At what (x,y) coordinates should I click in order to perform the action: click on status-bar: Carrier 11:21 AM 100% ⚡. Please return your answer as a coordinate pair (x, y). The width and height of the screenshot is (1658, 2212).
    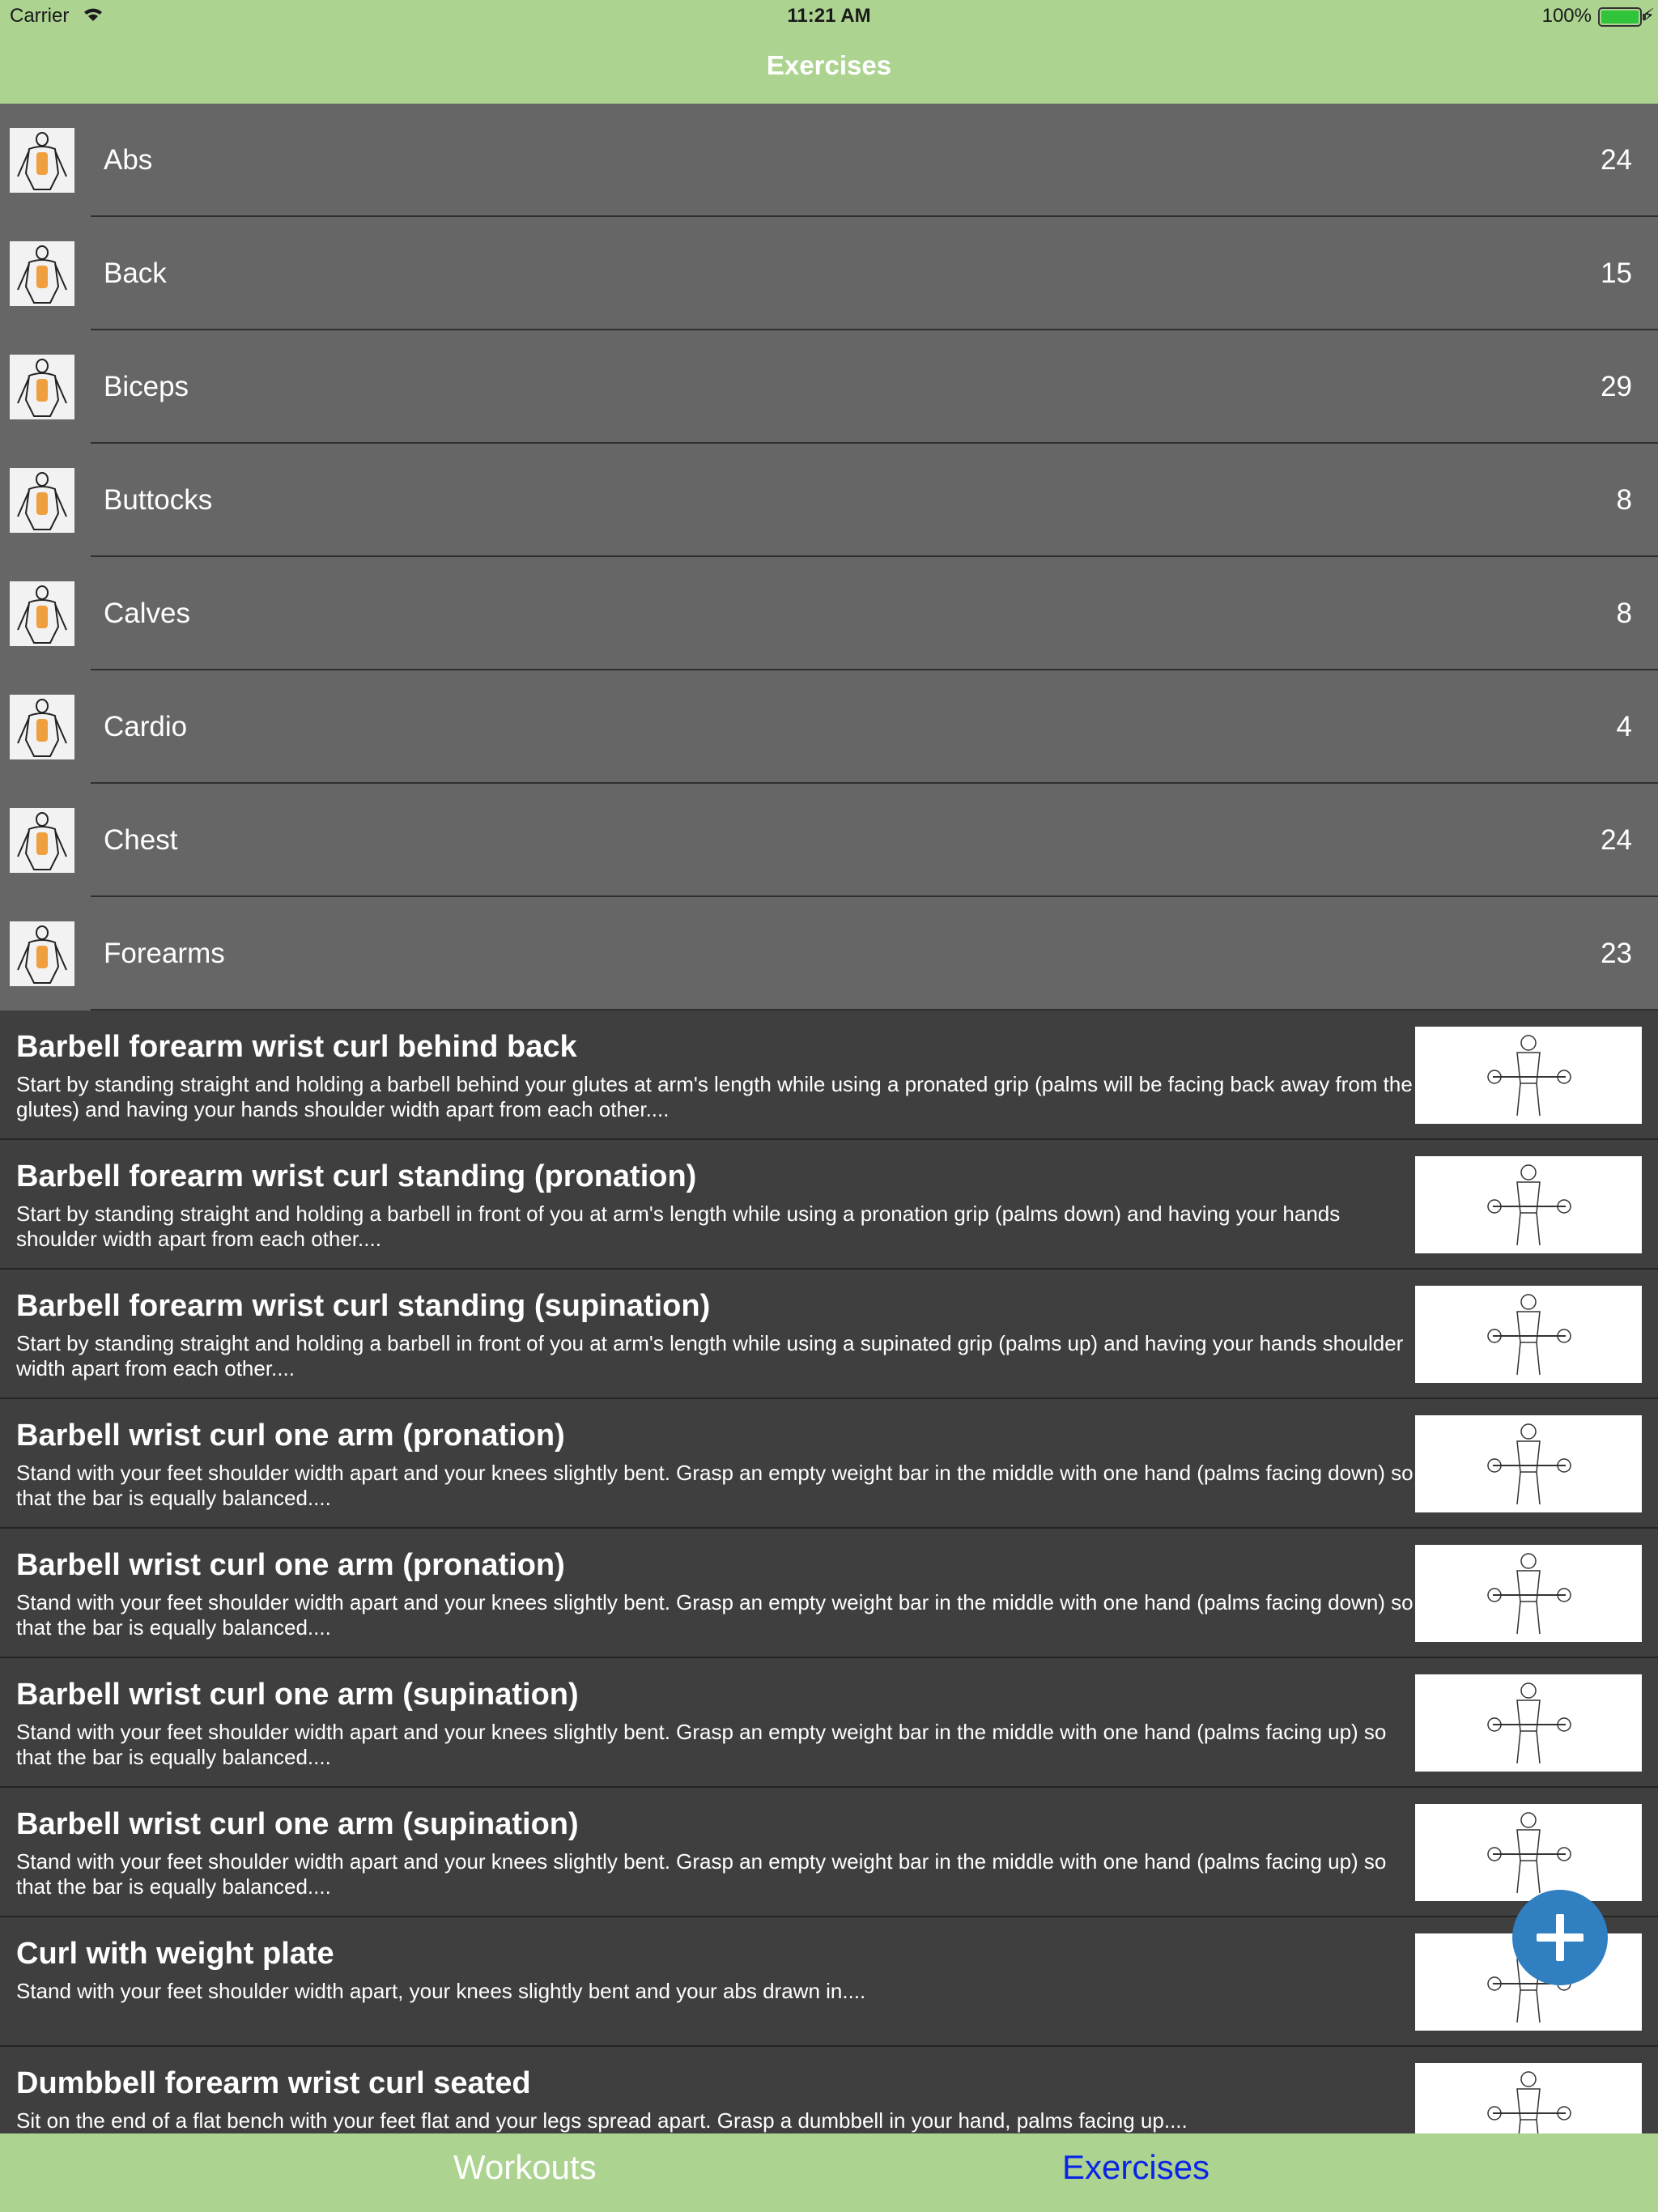
    Looking at the image, I should click on (829, 16).